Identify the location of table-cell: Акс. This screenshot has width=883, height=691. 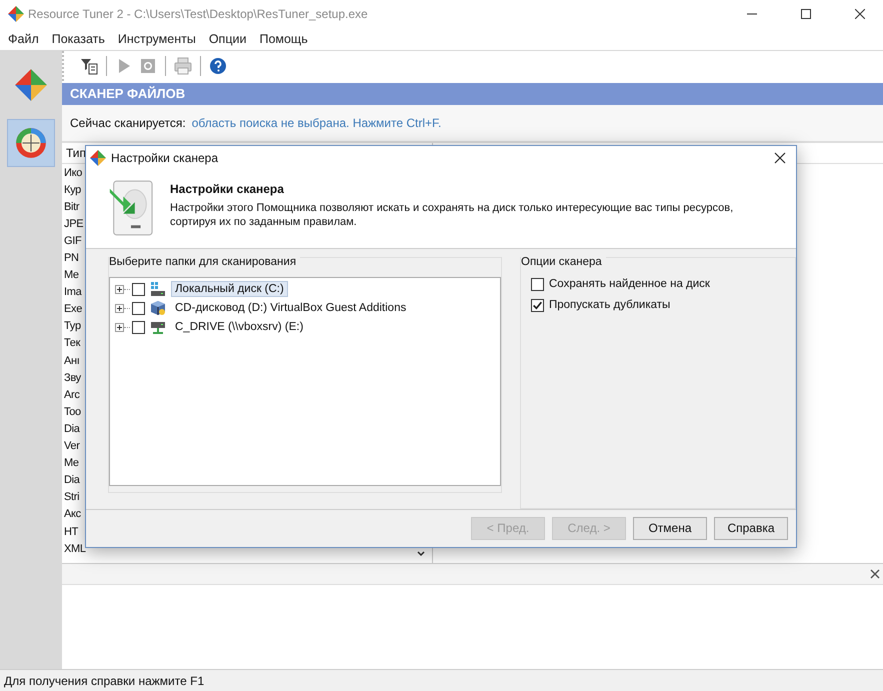
(72, 514).